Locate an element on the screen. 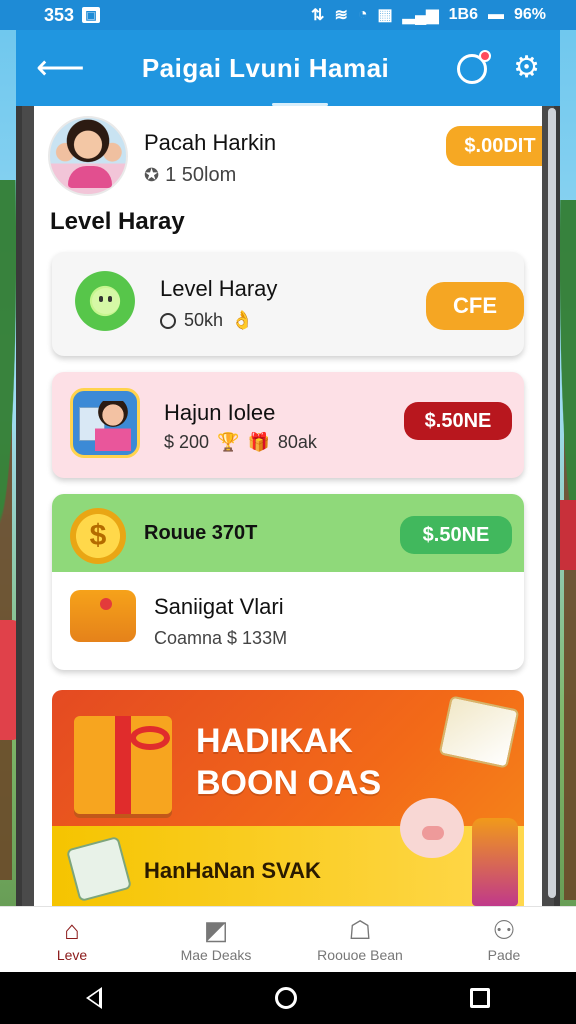  nav-item-leve: ⌂ Leve is located at coordinates (72, 939).